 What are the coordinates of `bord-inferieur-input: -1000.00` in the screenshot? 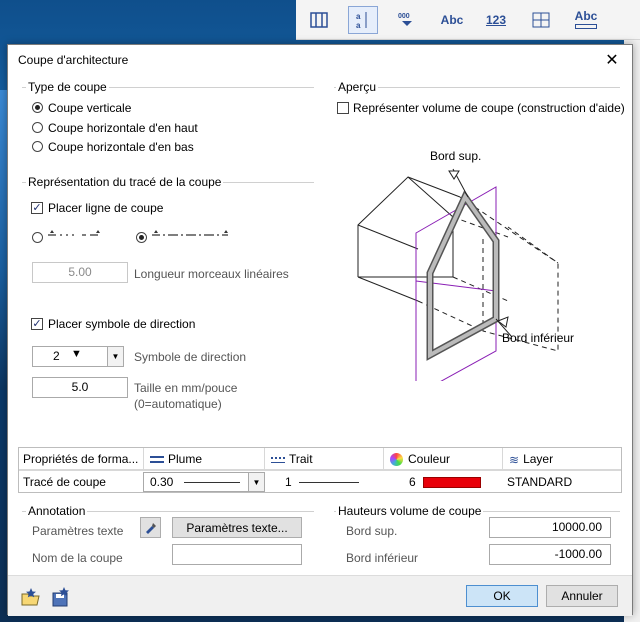 It's located at (550, 554).